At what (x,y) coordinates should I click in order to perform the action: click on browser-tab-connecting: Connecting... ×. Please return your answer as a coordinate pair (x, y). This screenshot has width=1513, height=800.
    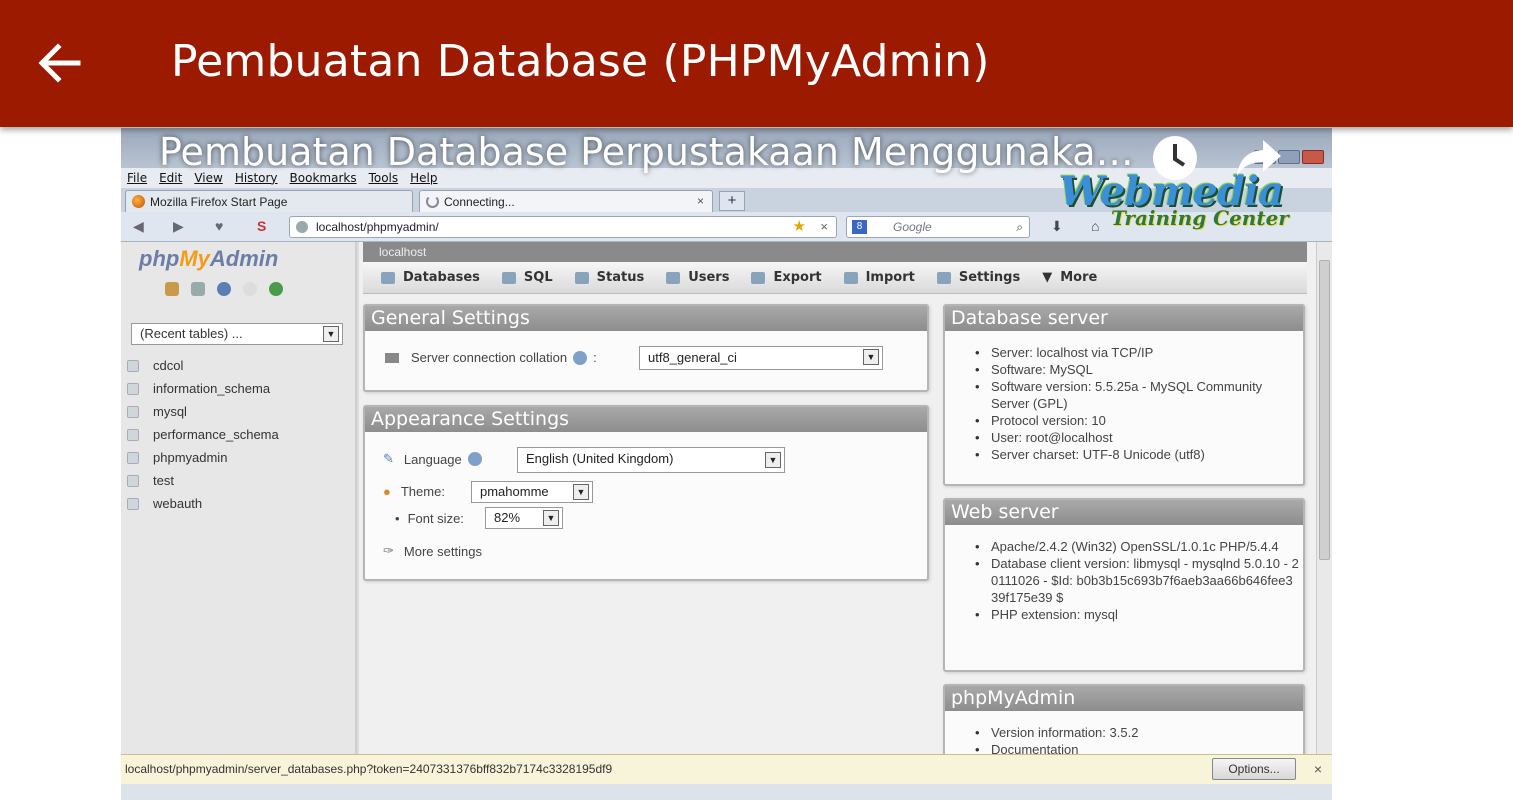
    Looking at the image, I should click on (566, 201).